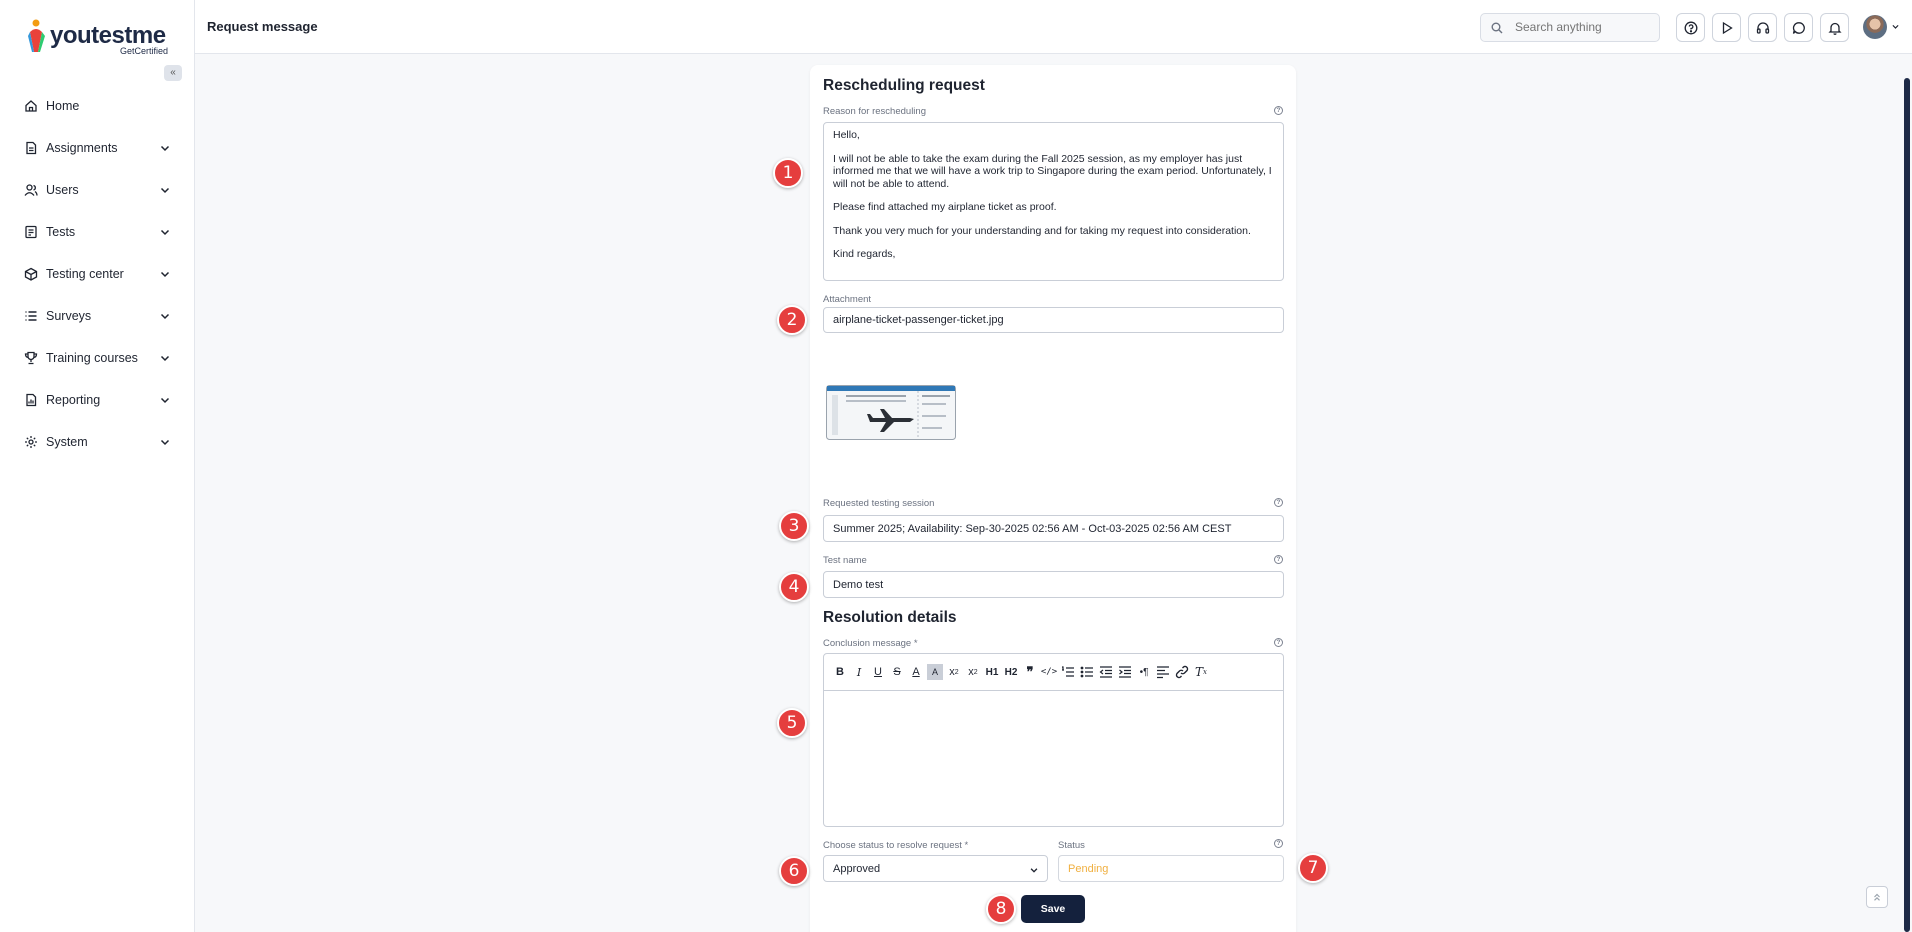 Image resolution: width=1912 pixels, height=932 pixels. What do you see at coordinates (870, 643) in the screenshot?
I see `conclusion-label: Conclusion message *` at bounding box center [870, 643].